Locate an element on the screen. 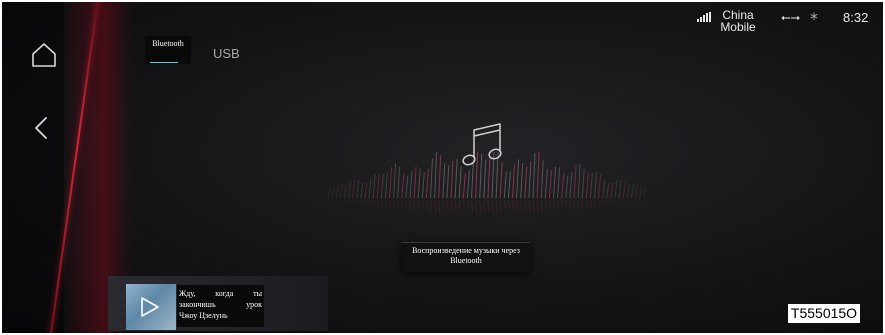  tab-usb: USB is located at coordinates (226, 53).